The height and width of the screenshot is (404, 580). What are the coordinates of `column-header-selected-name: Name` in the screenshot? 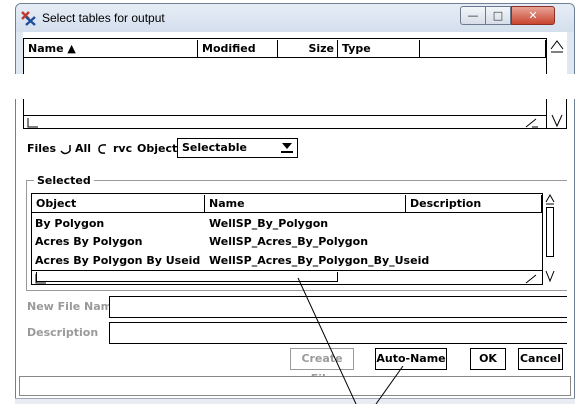 It's located at (305, 203).